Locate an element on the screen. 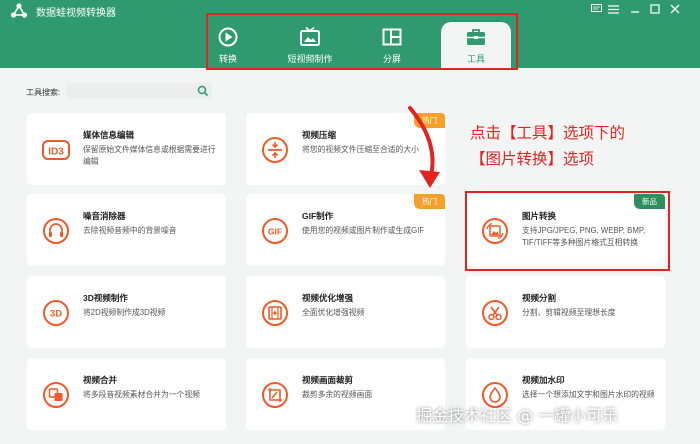 This screenshot has height=444, width=700. annotation-line: 【图片转换】选项 is located at coordinates (532, 159).